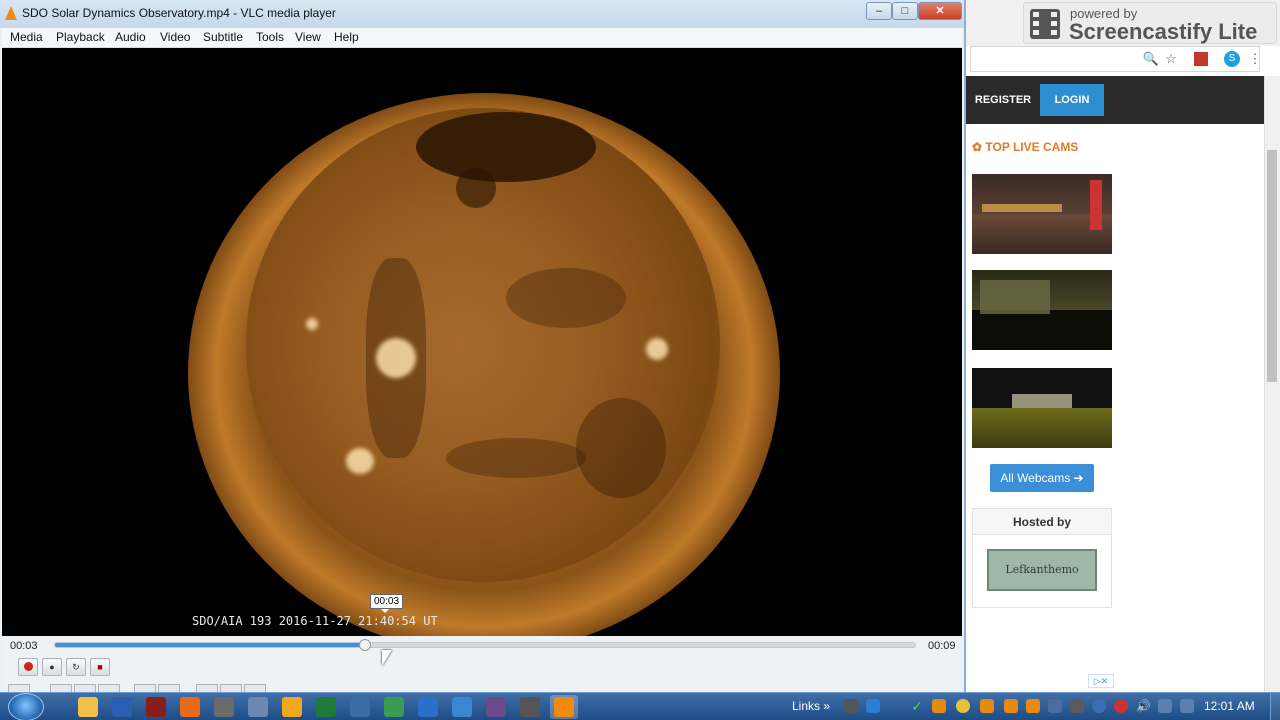 The height and width of the screenshot is (720, 1280). I want to click on taskbar-ie-icon, so click(462, 707).